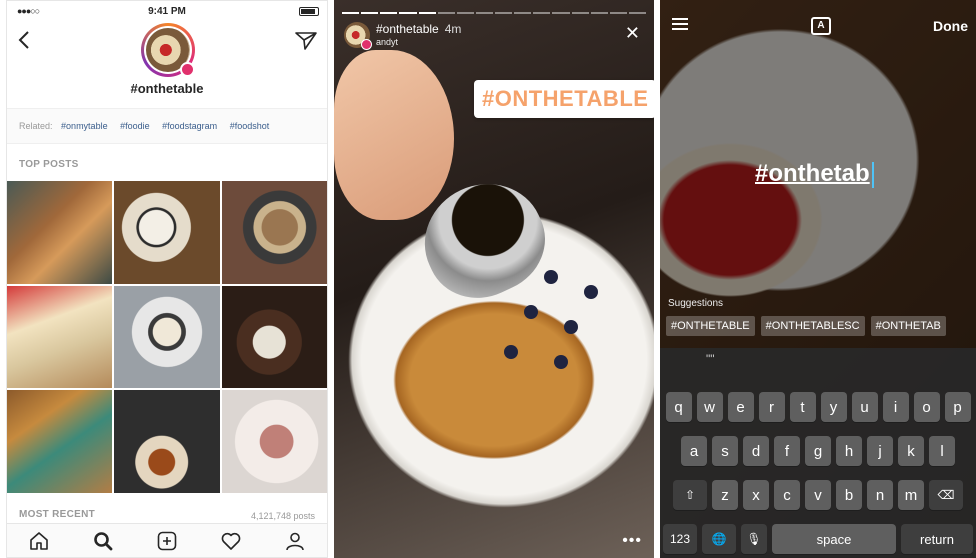 This screenshot has width=976, height=558. What do you see at coordinates (725, 495) in the screenshot?
I see `key: z` at bounding box center [725, 495].